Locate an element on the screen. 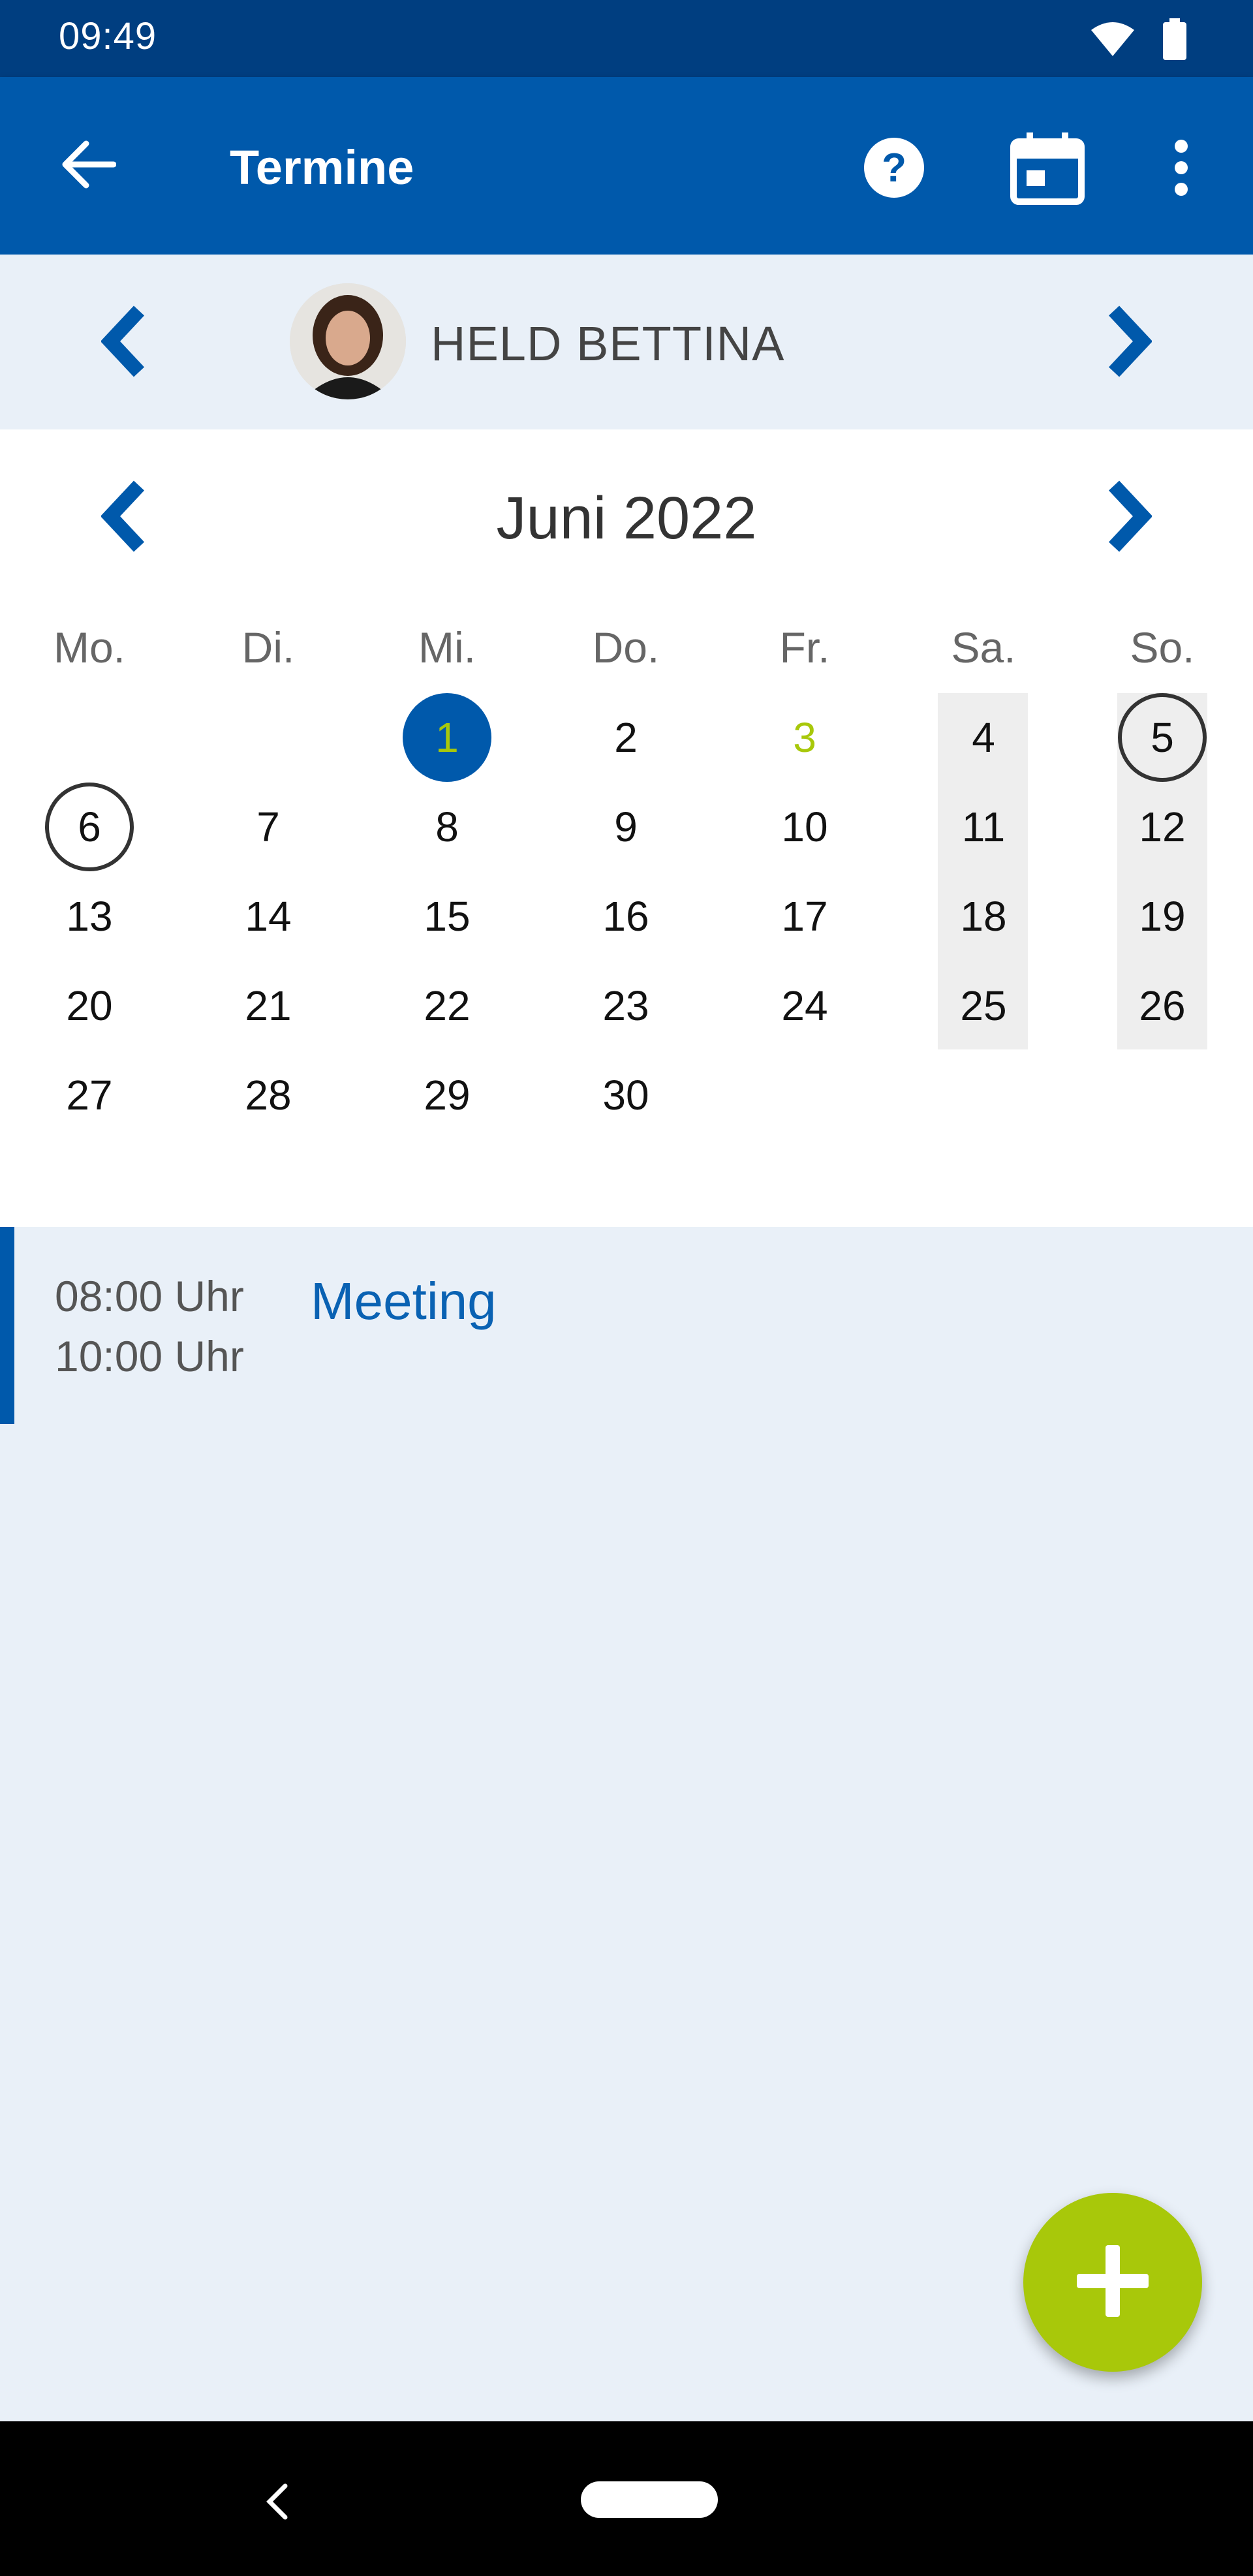  previous-person-button is located at coordinates (124, 342).